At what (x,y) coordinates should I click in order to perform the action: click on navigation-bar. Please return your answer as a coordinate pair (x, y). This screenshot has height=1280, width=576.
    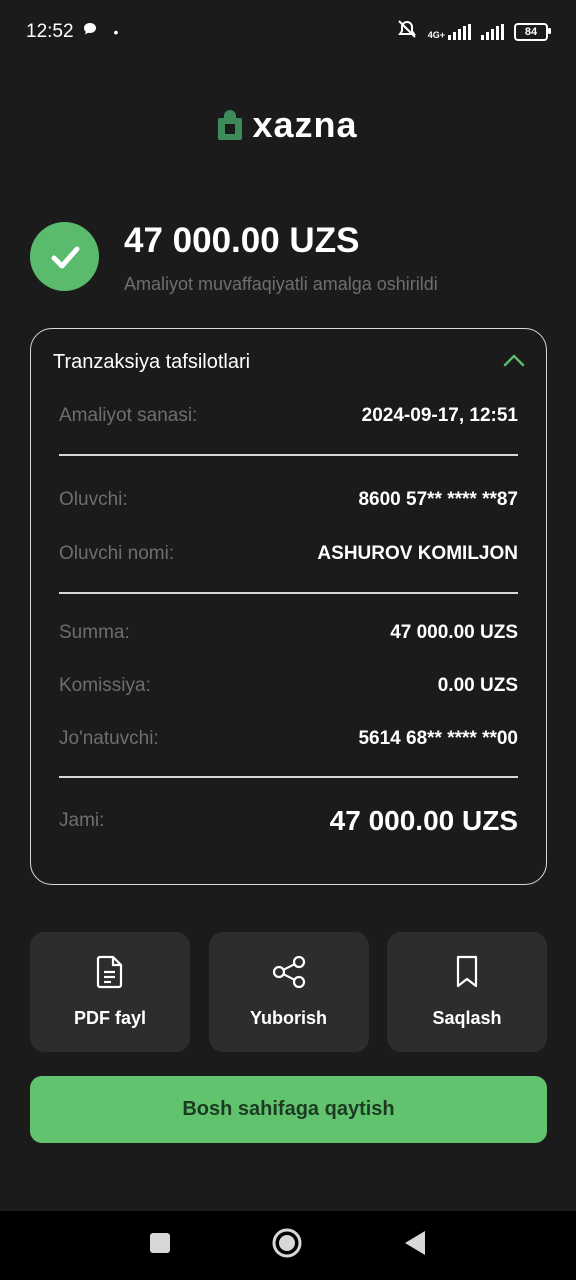
    Looking at the image, I should click on (288, 1245).